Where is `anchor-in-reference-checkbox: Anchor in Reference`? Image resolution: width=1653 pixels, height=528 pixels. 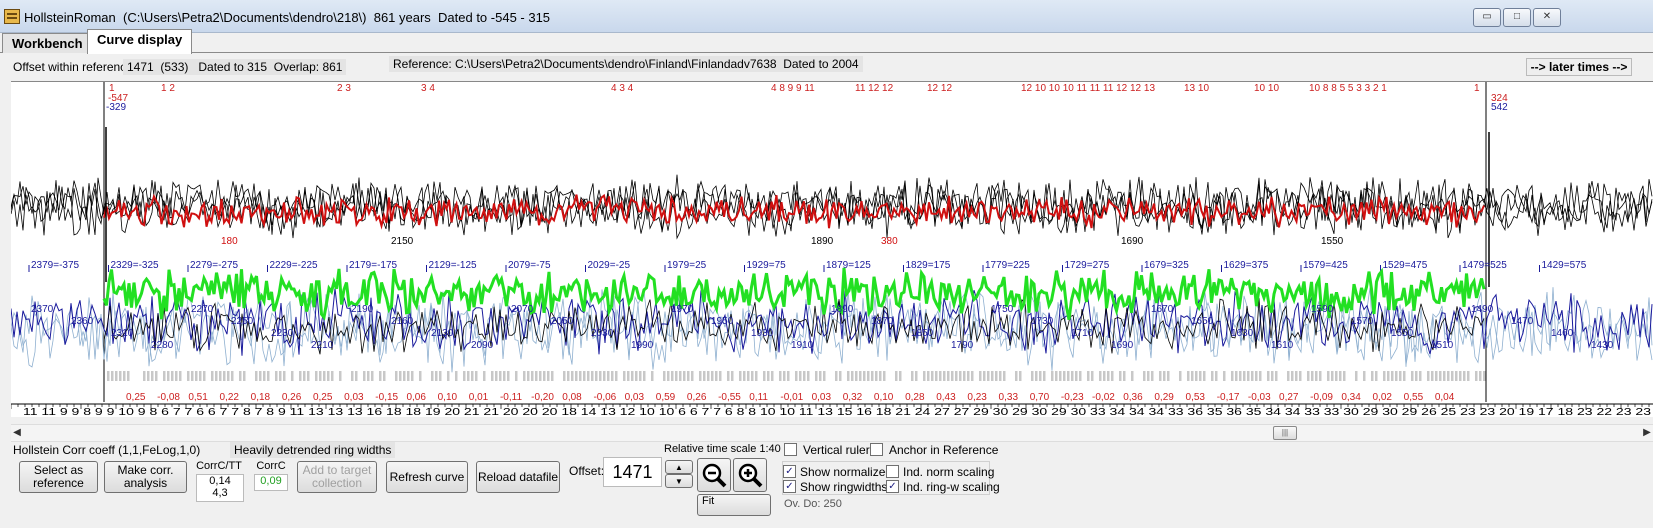 anchor-in-reference-checkbox: Anchor in Reference is located at coordinates (965, 450).